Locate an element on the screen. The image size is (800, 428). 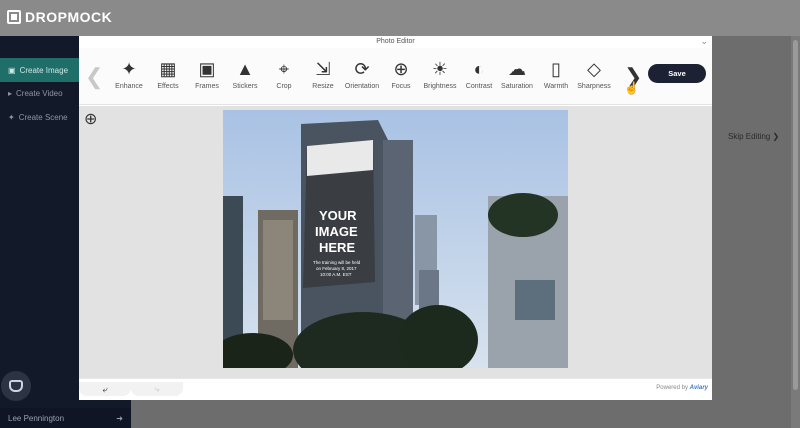
redo-icon: ⤷ is located at coordinates (157, 388).